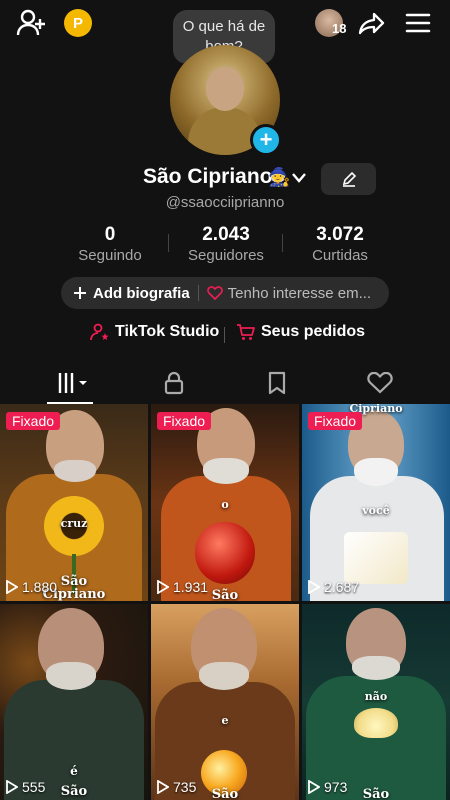 This screenshot has width=450, height=800. I want to click on add-story-button: +, so click(266, 140).